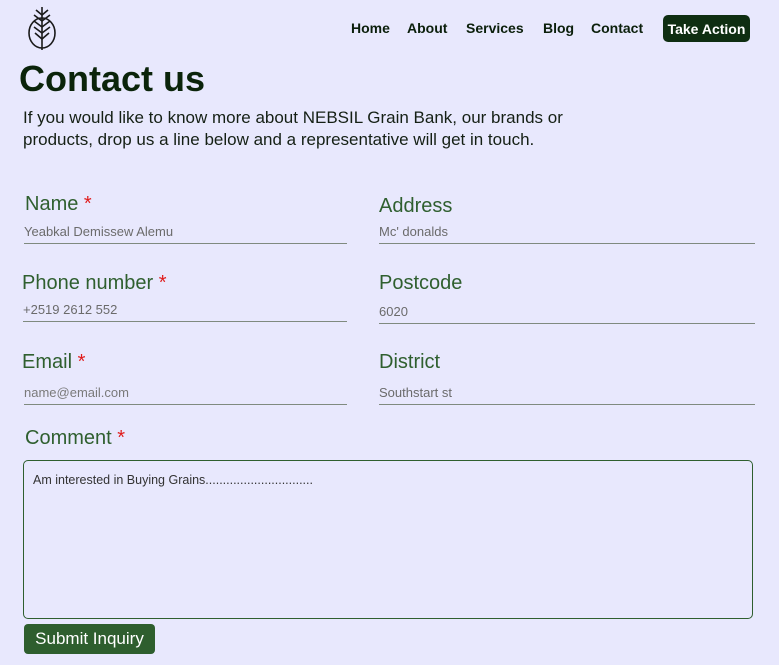 This screenshot has width=779, height=665. Describe the element at coordinates (427, 28) in the screenshot. I see `nav-about-link: About` at that location.